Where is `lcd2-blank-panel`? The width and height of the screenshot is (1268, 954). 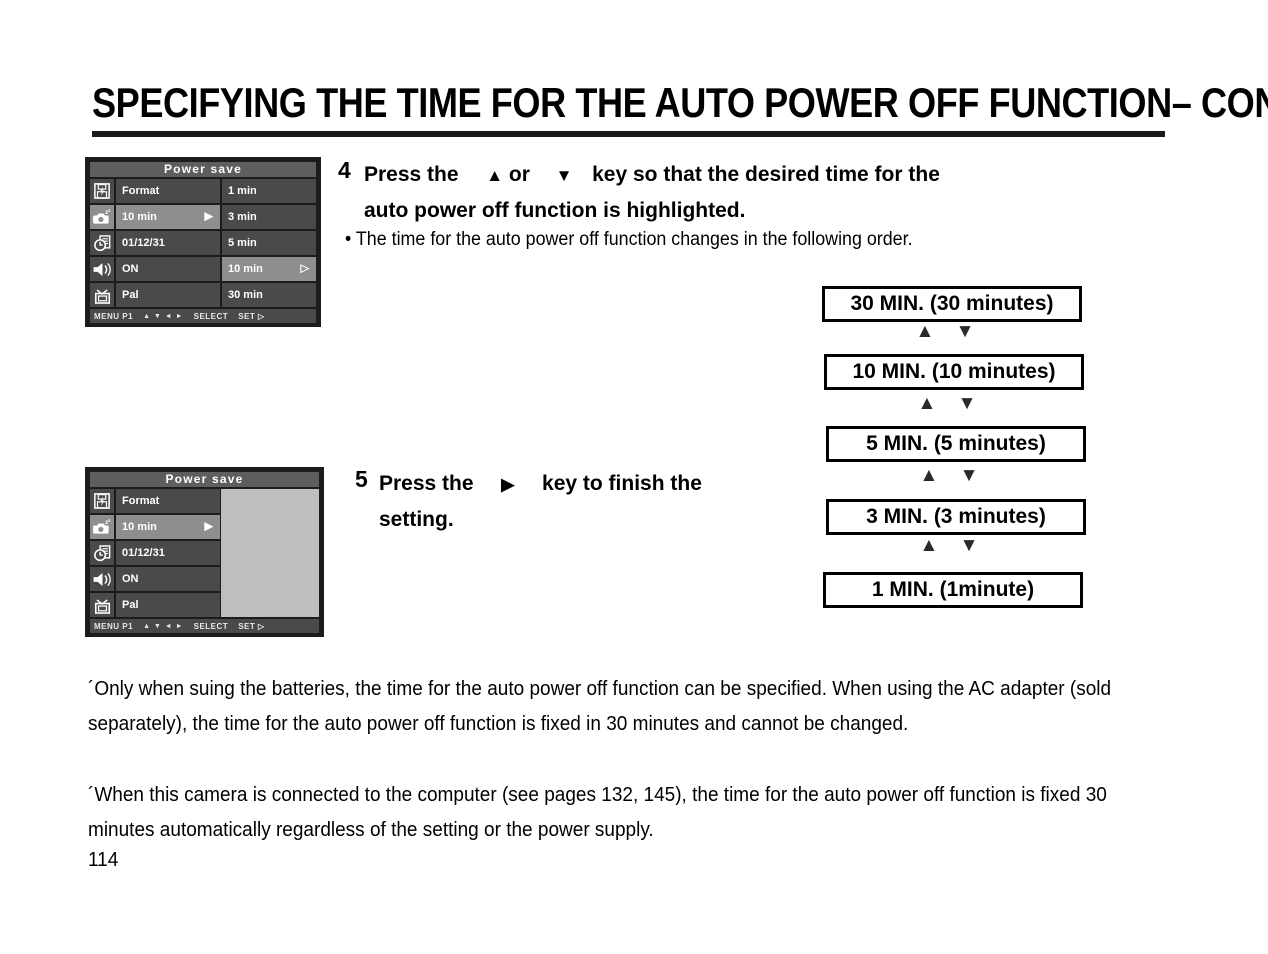
lcd2-blank-panel is located at coordinates (270, 553).